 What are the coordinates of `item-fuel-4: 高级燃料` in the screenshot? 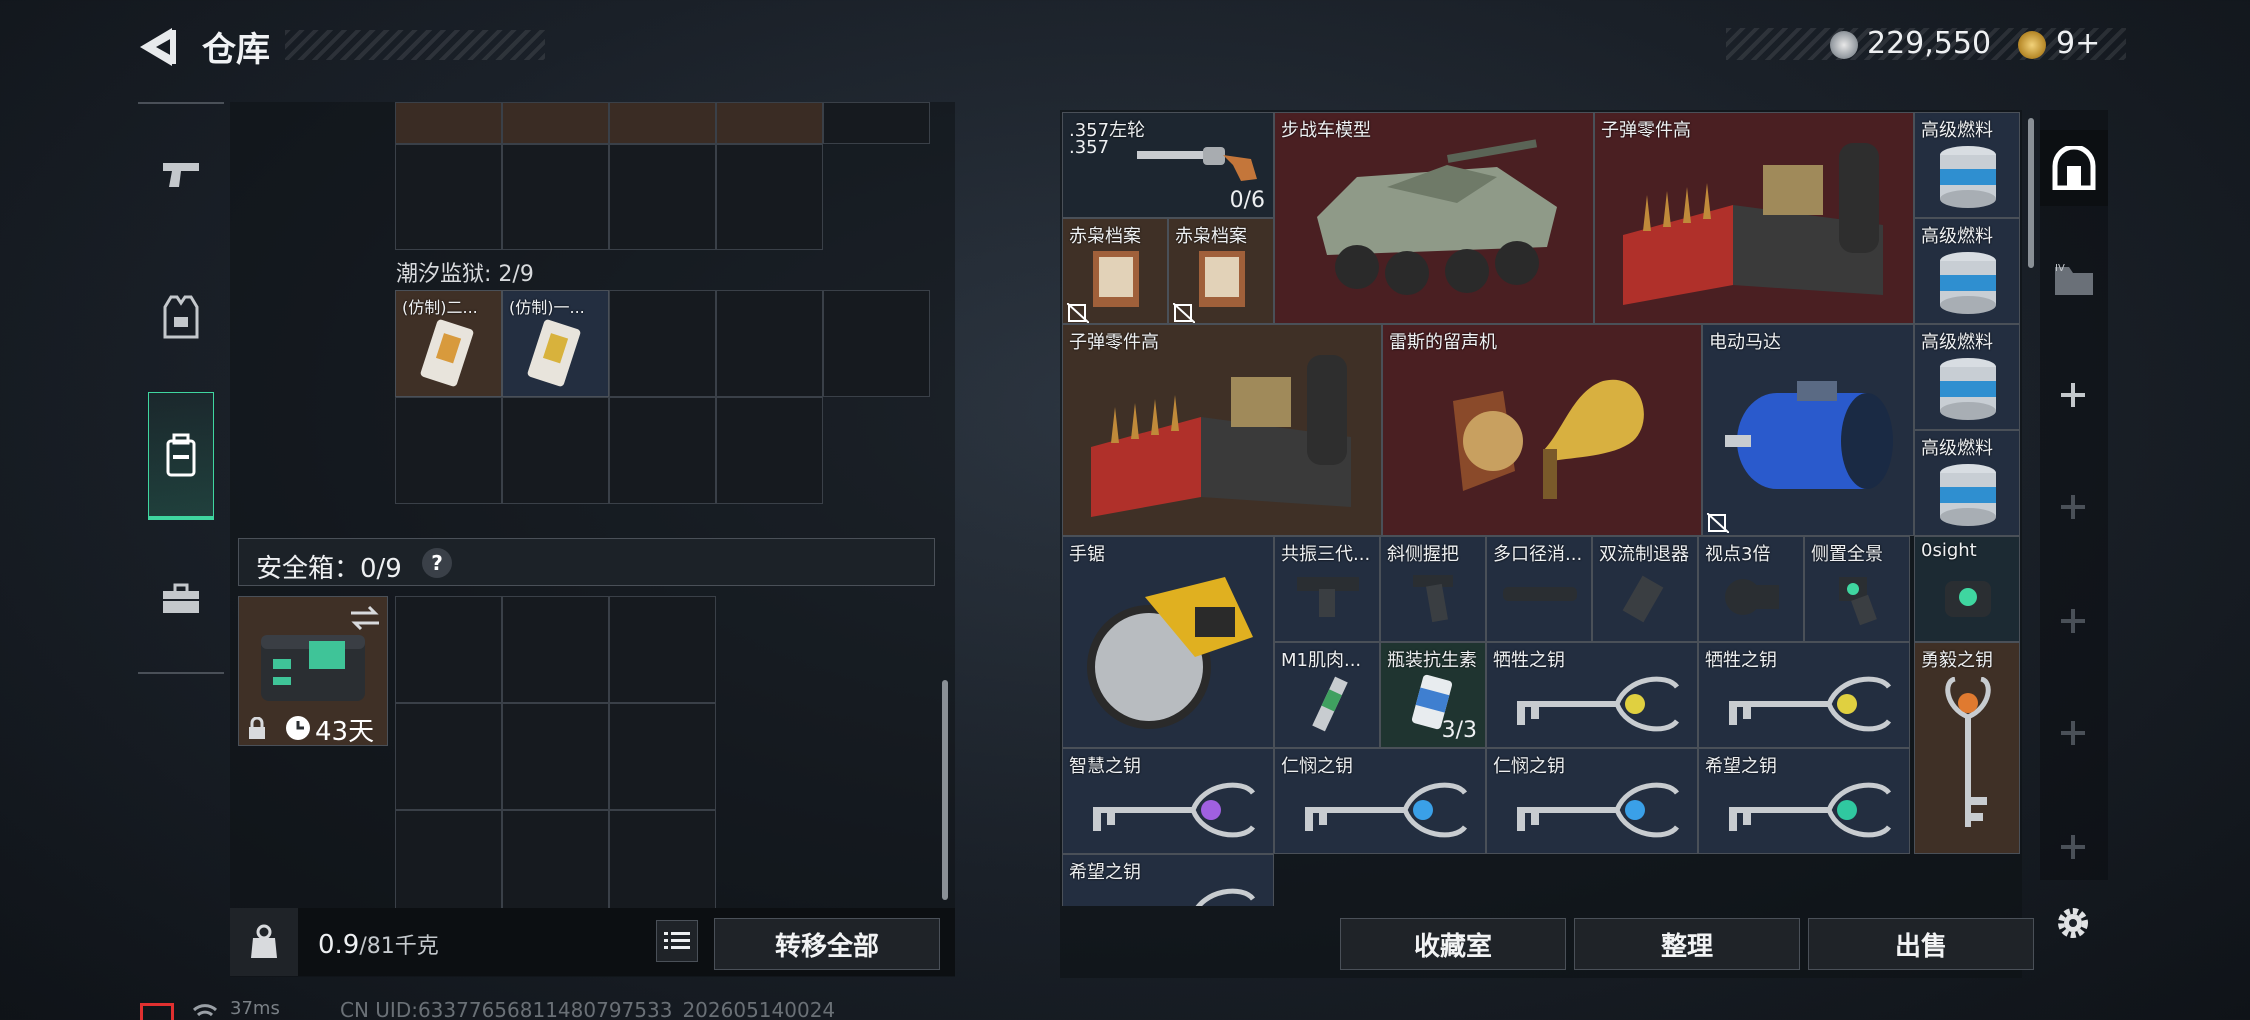 It's located at (1967, 483).